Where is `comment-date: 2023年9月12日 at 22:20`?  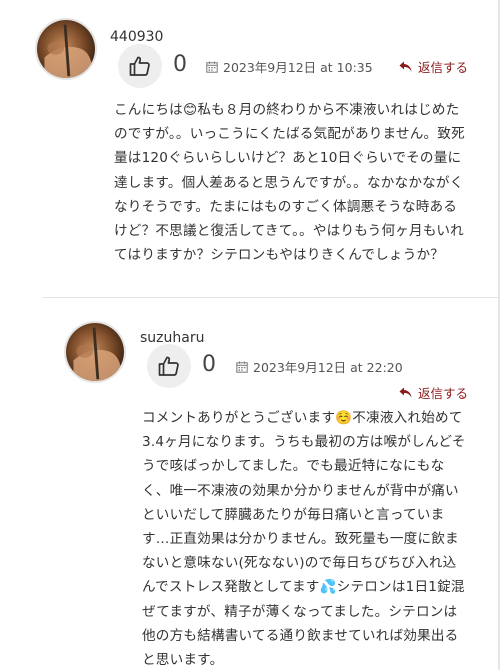
comment-date: 2023年9月12日 at 22:20 is located at coordinates (319, 366).